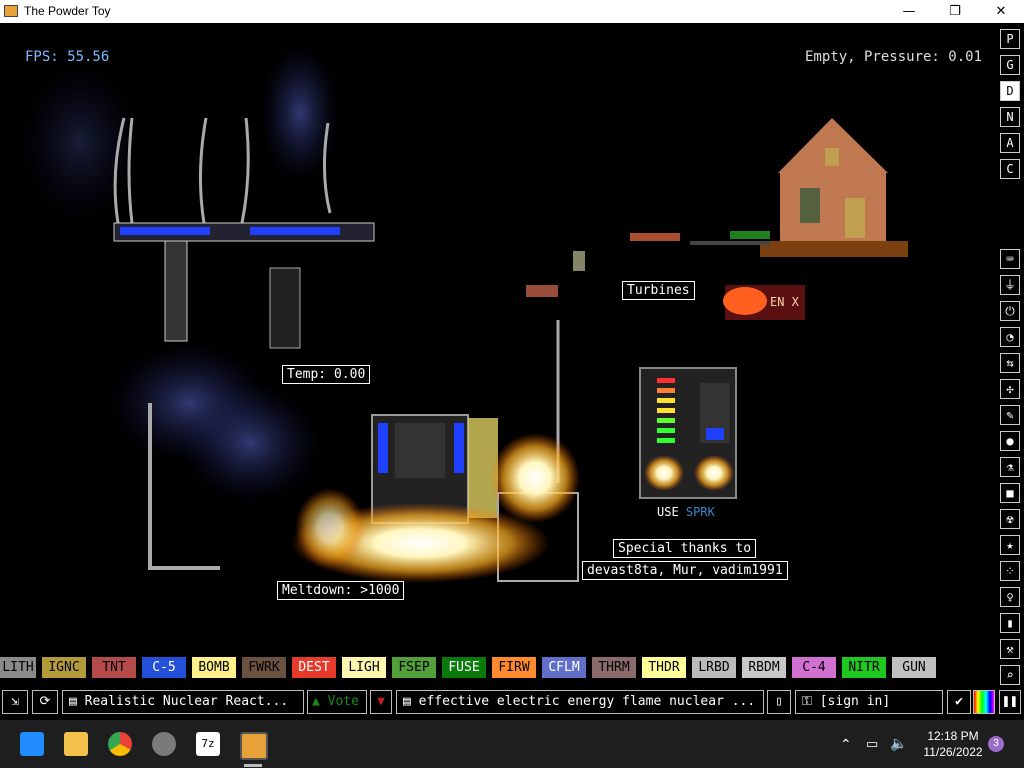  I want to click on open-save-button: ⇲, so click(15, 702).